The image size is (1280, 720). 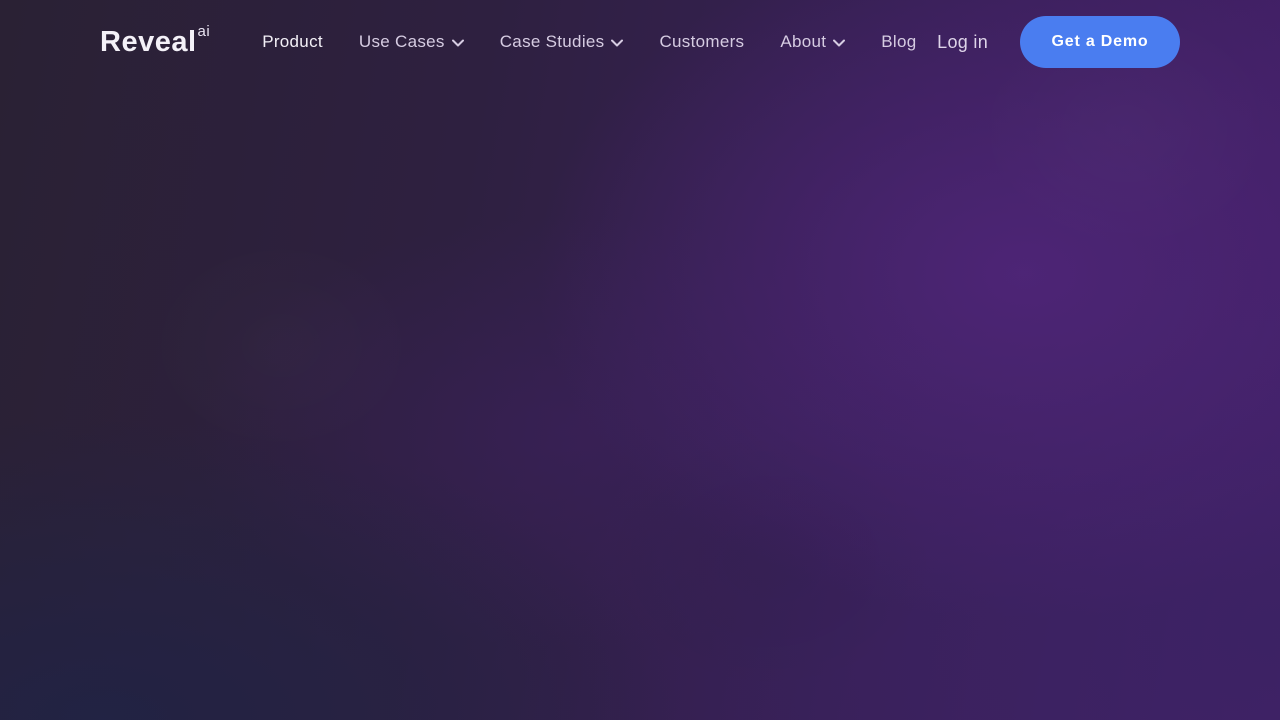 I want to click on nav-item-label: Blog, so click(x=899, y=41).